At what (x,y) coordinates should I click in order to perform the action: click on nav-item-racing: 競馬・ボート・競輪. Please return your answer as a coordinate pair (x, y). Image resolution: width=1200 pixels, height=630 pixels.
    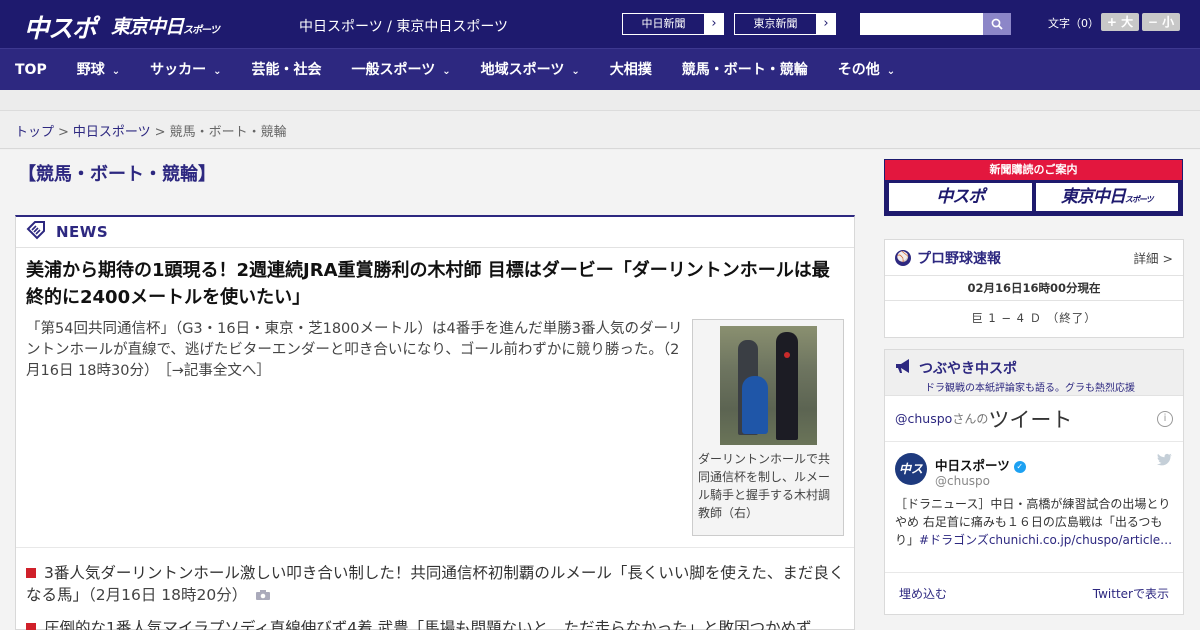
    Looking at the image, I should click on (745, 70).